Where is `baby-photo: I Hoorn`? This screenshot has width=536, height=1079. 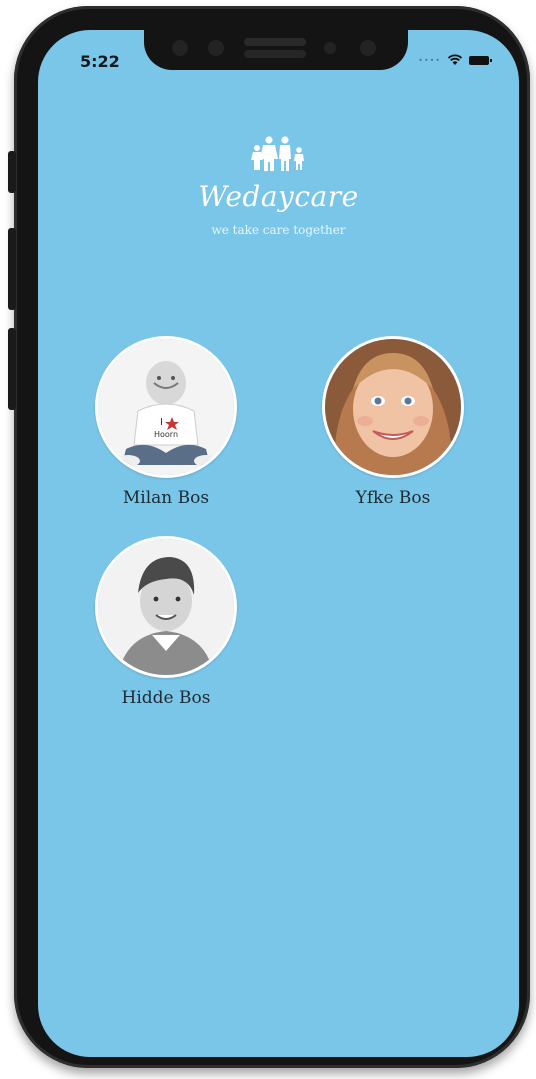 baby-photo: I Hoorn is located at coordinates (166, 407).